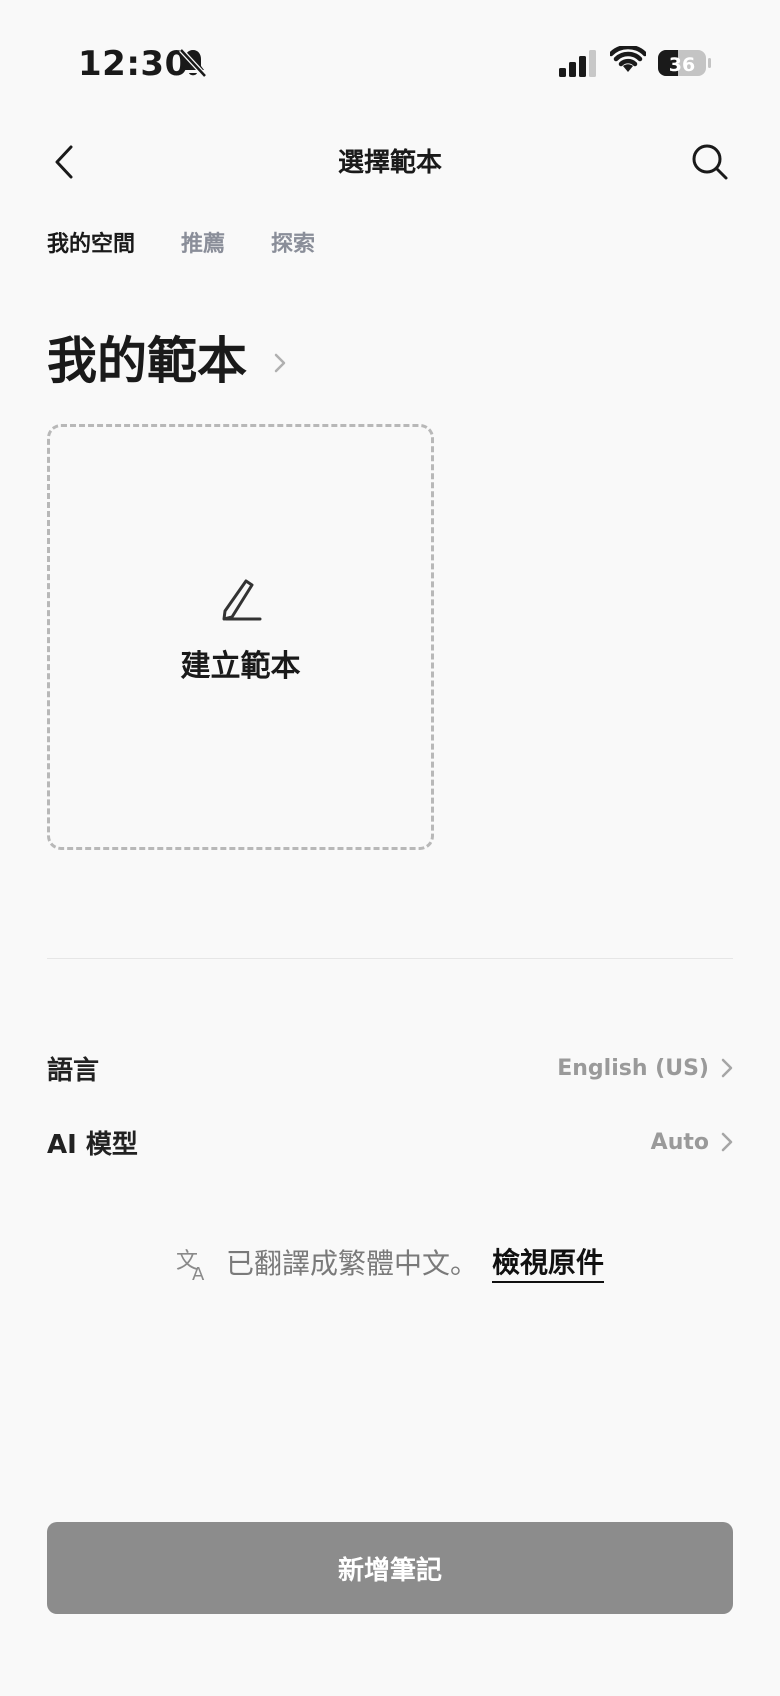 This screenshot has width=780, height=1696. Describe the element at coordinates (390, 1068) in the screenshot. I see `language-setting-row: 語言 English (US)` at that location.